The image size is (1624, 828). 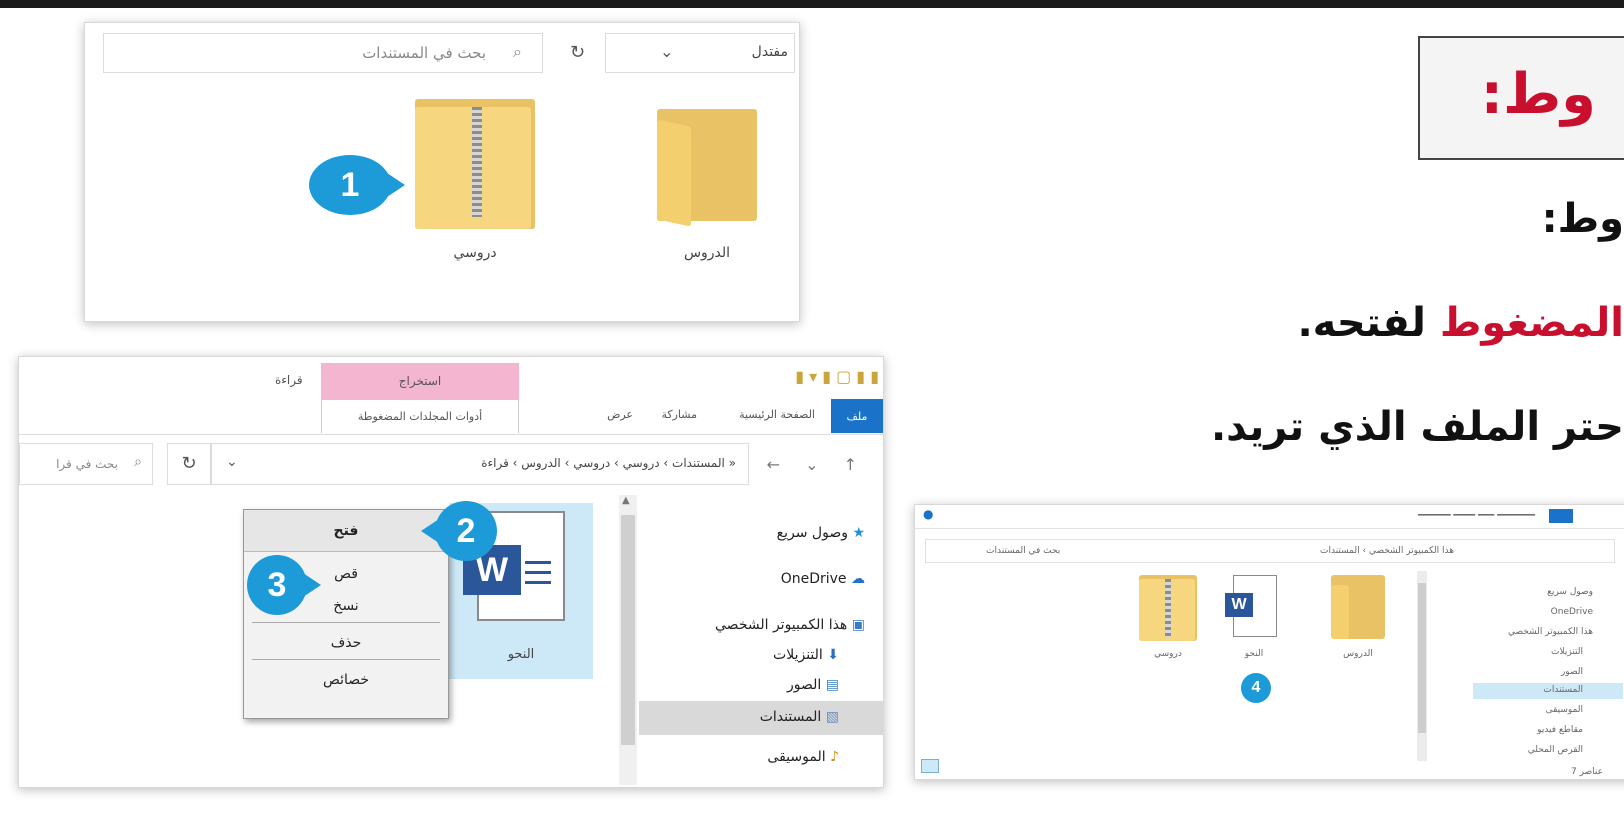 What do you see at coordinates (1563, 690) in the screenshot?
I see `nav-item-documents: المستندات` at bounding box center [1563, 690].